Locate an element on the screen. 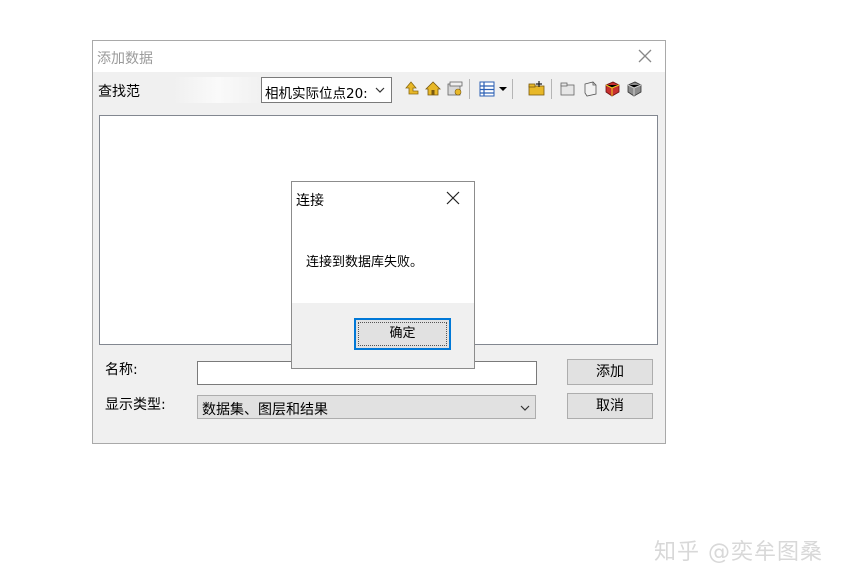  name-label: 名称: is located at coordinates (121, 370).